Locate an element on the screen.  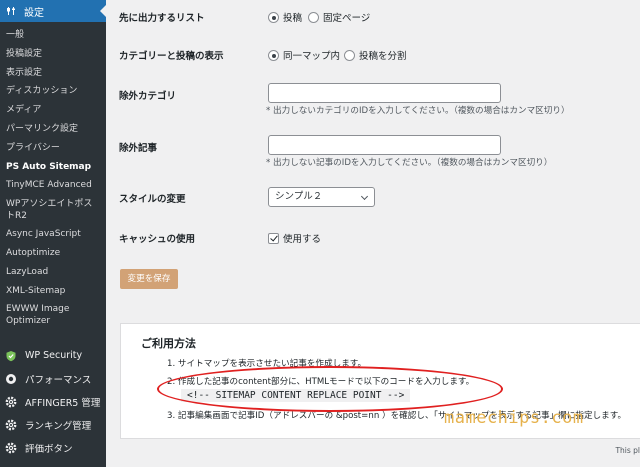
menu-performance: パフォーマンス is located at coordinates (53, 378).